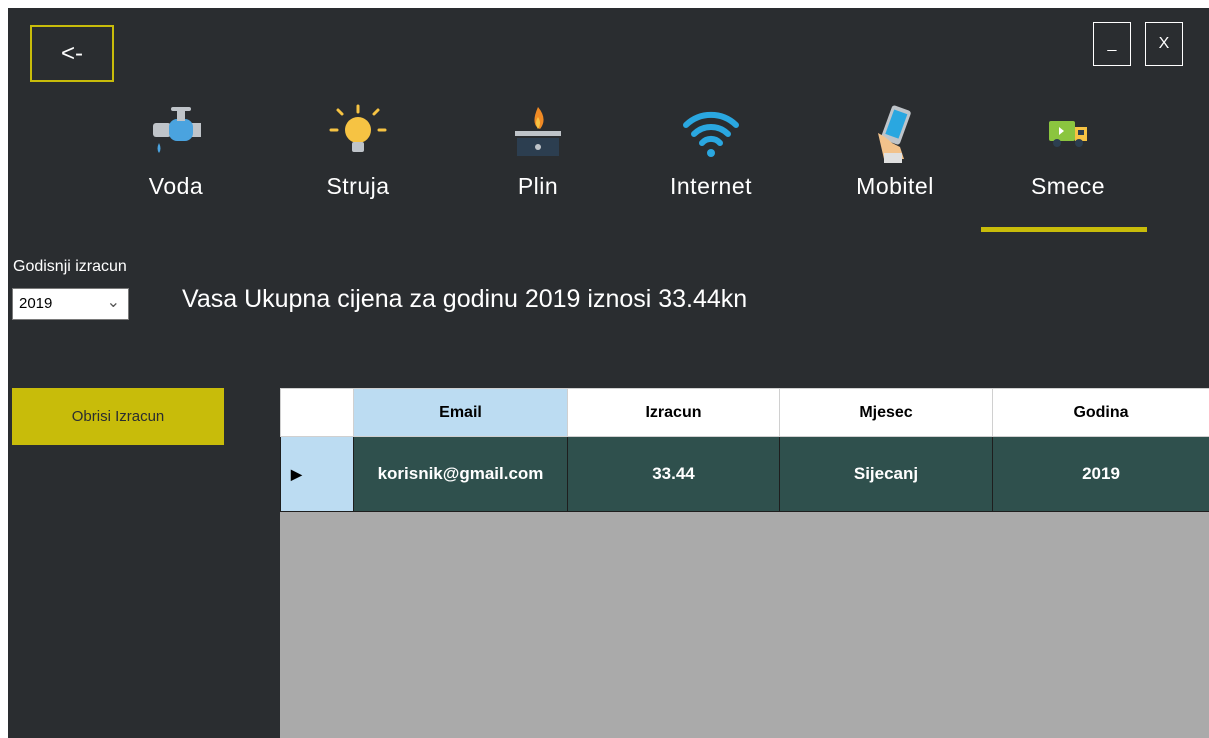  Describe the element at coordinates (70, 304) in the screenshot. I see `year-select: 2019 ⌄` at that location.